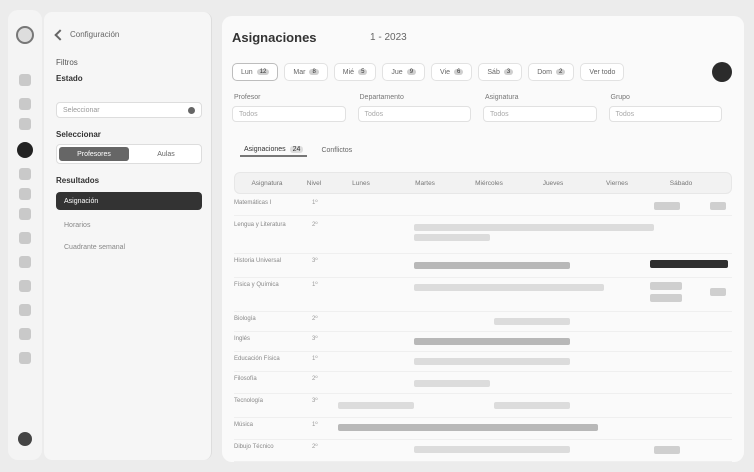  I want to click on view-by-label: Seleccionar, so click(78, 134).